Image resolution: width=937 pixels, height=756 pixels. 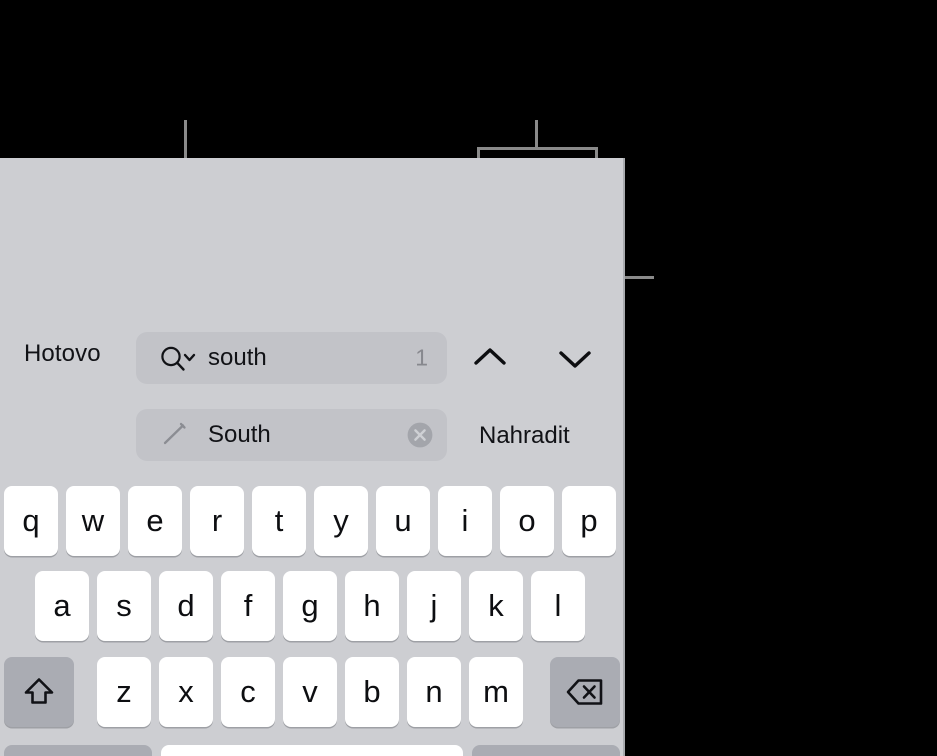 I want to click on key-y: y, so click(x=341, y=521).